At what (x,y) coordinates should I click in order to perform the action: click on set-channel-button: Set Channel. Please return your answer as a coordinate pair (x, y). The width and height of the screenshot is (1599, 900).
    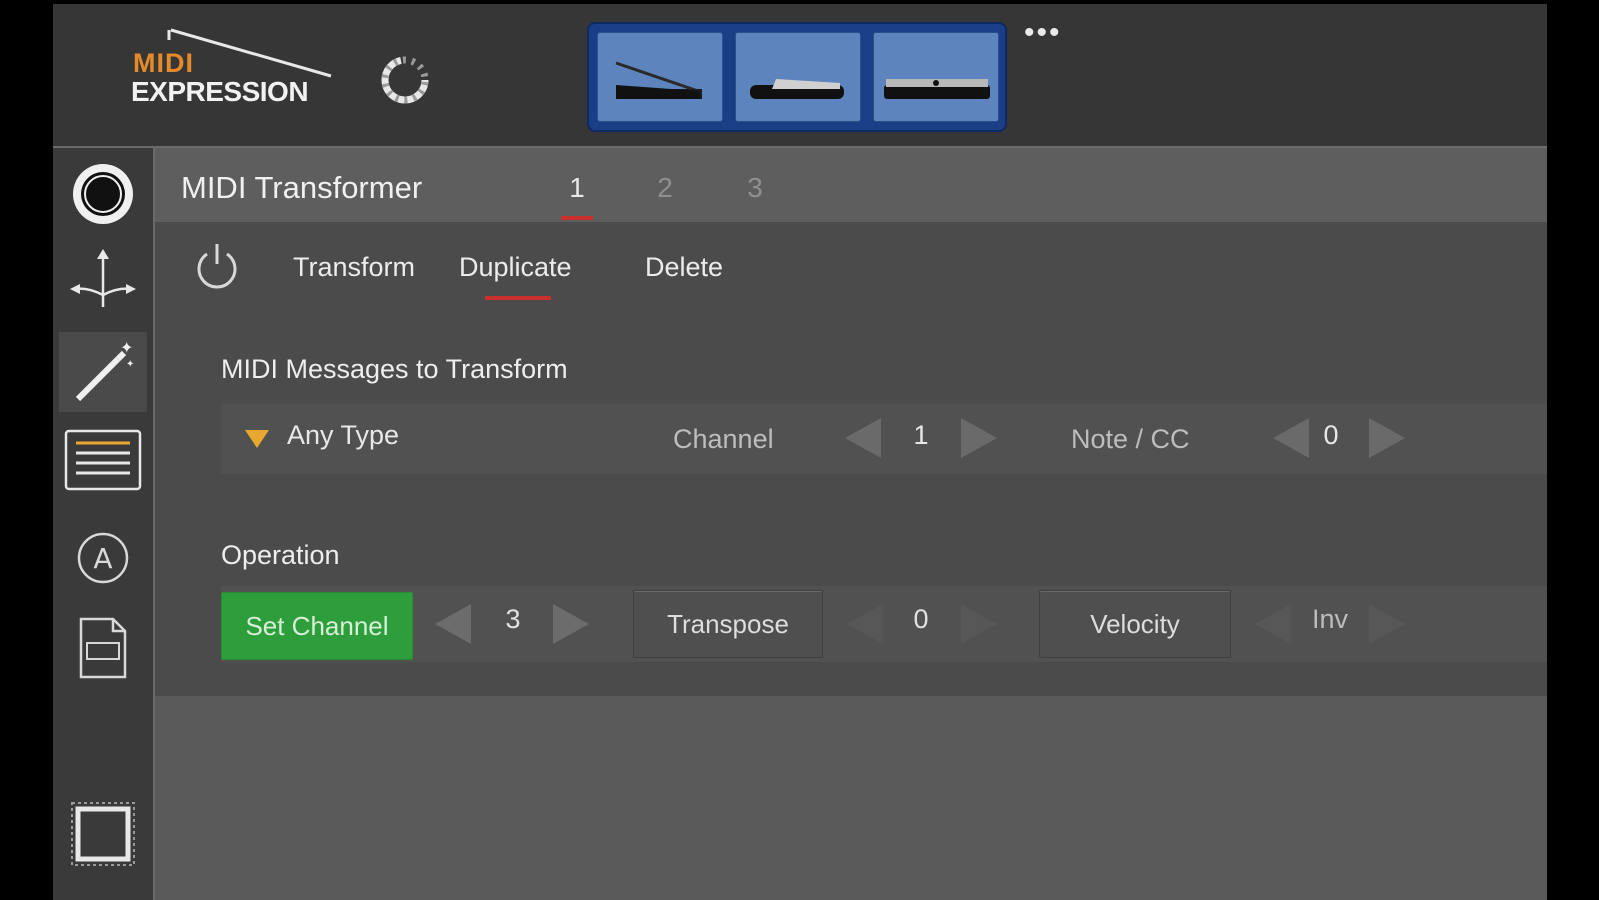
    Looking at the image, I should click on (317, 626).